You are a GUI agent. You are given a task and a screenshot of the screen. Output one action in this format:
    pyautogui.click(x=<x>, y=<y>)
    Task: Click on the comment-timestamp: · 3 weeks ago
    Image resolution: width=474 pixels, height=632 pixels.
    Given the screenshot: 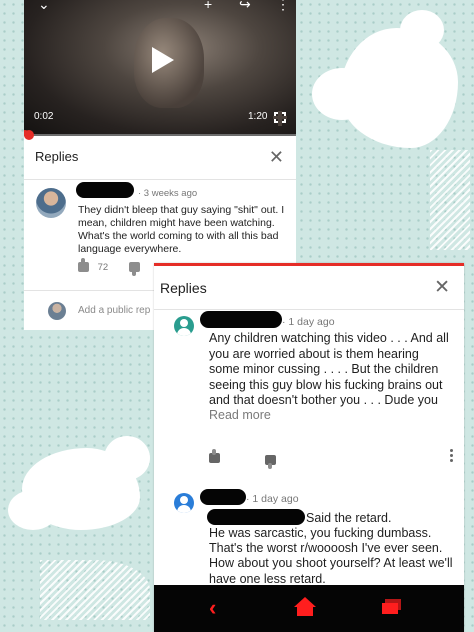 What is the action you would take?
    pyautogui.click(x=168, y=193)
    